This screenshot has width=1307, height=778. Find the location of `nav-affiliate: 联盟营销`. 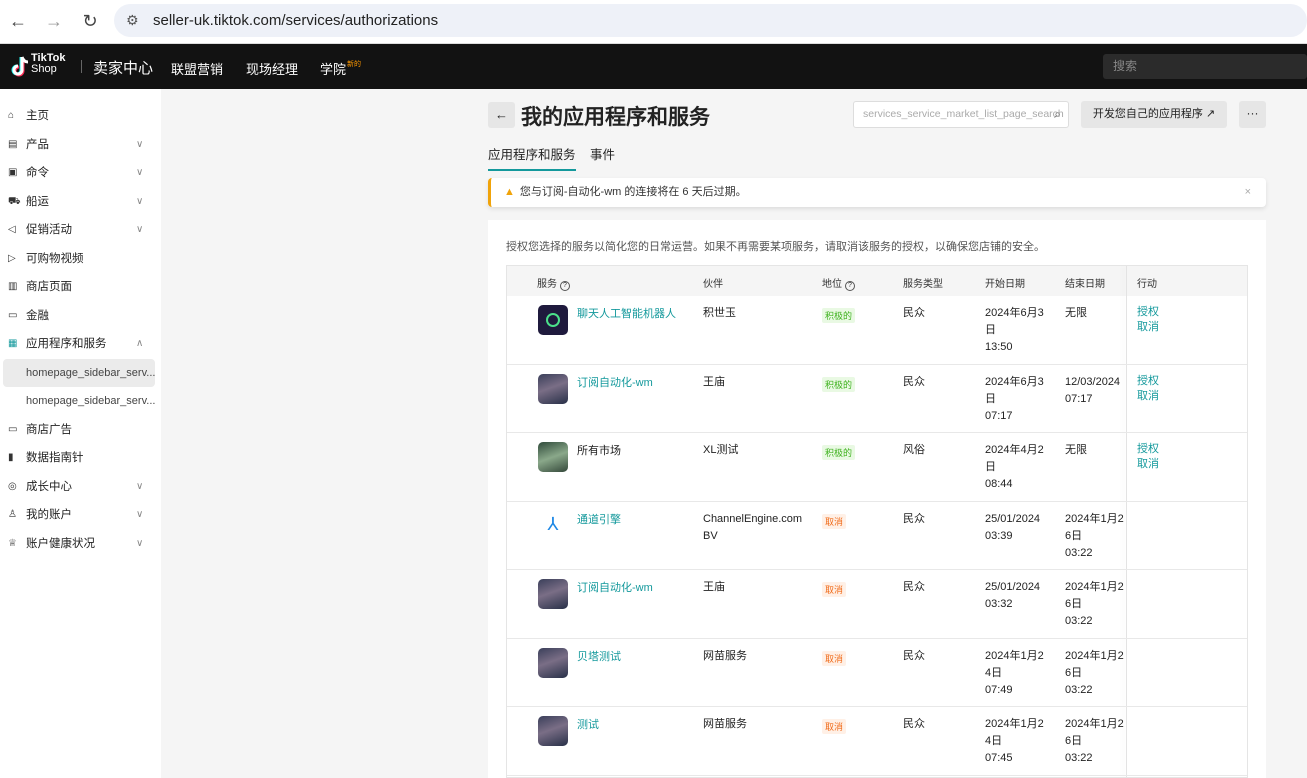

nav-affiliate: 联盟营销 is located at coordinates (197, 68).